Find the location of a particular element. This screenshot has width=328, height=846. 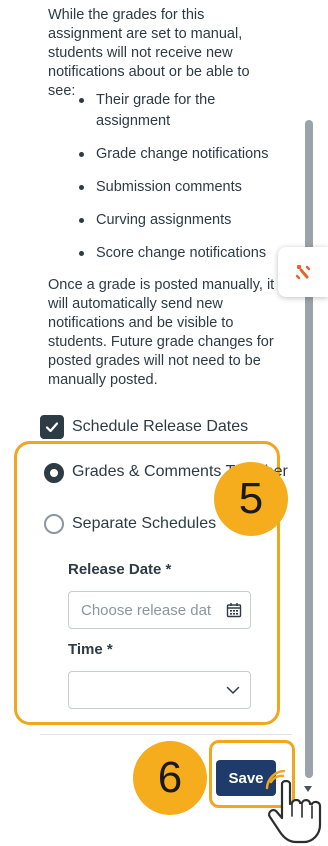

list-item: Submission comments is located at coordinates (178, 187).